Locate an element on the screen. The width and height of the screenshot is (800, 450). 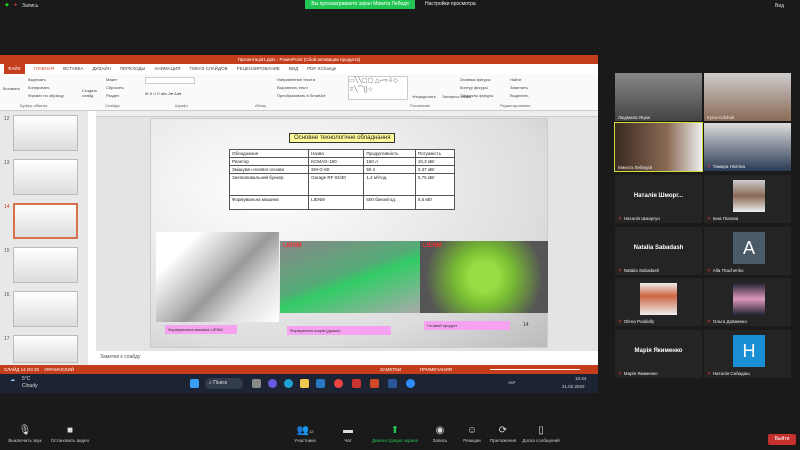
layout-button: Макет is located at coordinates (111, 79).